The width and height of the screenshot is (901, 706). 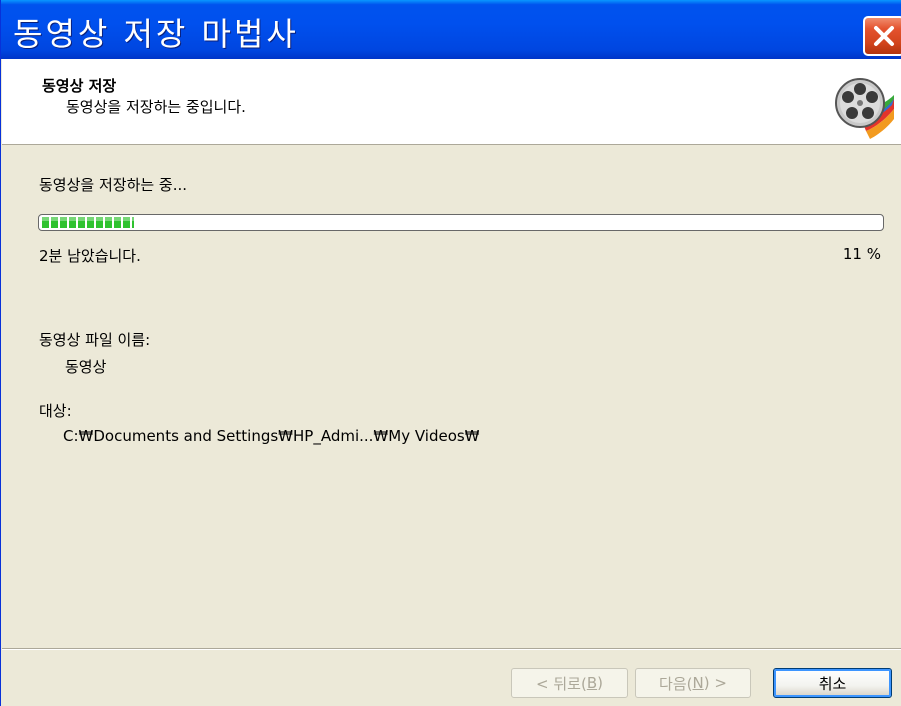 I want to click on header-title: 동영상 저장, so click(x=79, y=86).